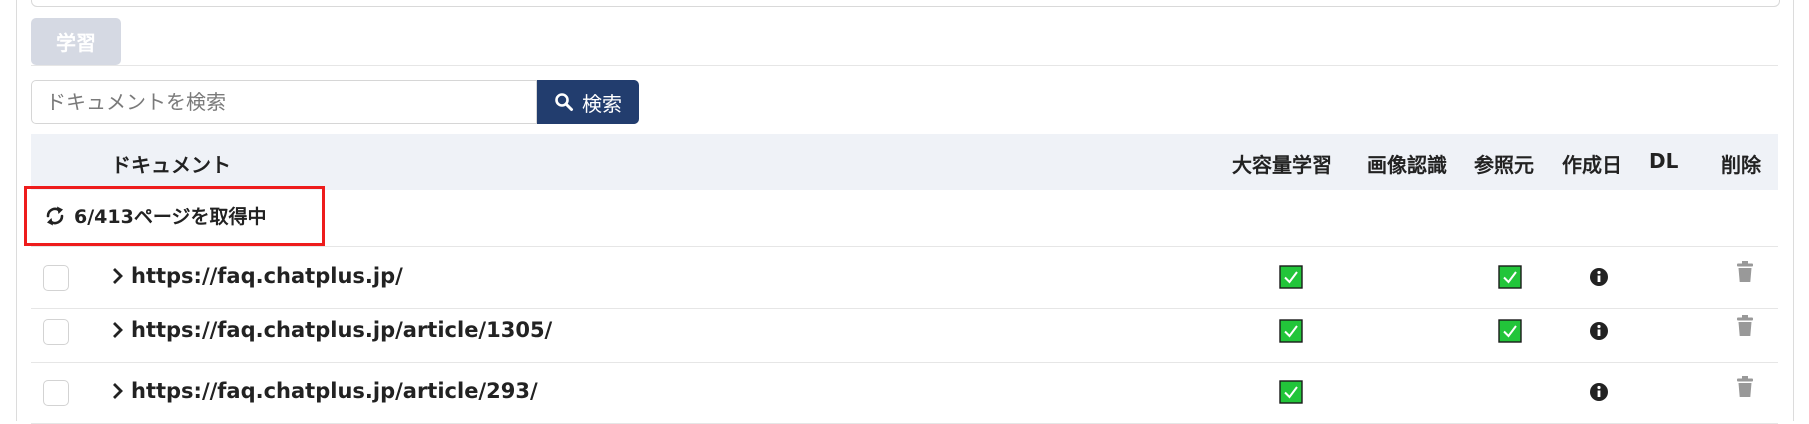 The image size is (1809, 424). Describe the element at coordinates (171, 165) in the screenshot. I see `header-document: ドキュメント` at that location.